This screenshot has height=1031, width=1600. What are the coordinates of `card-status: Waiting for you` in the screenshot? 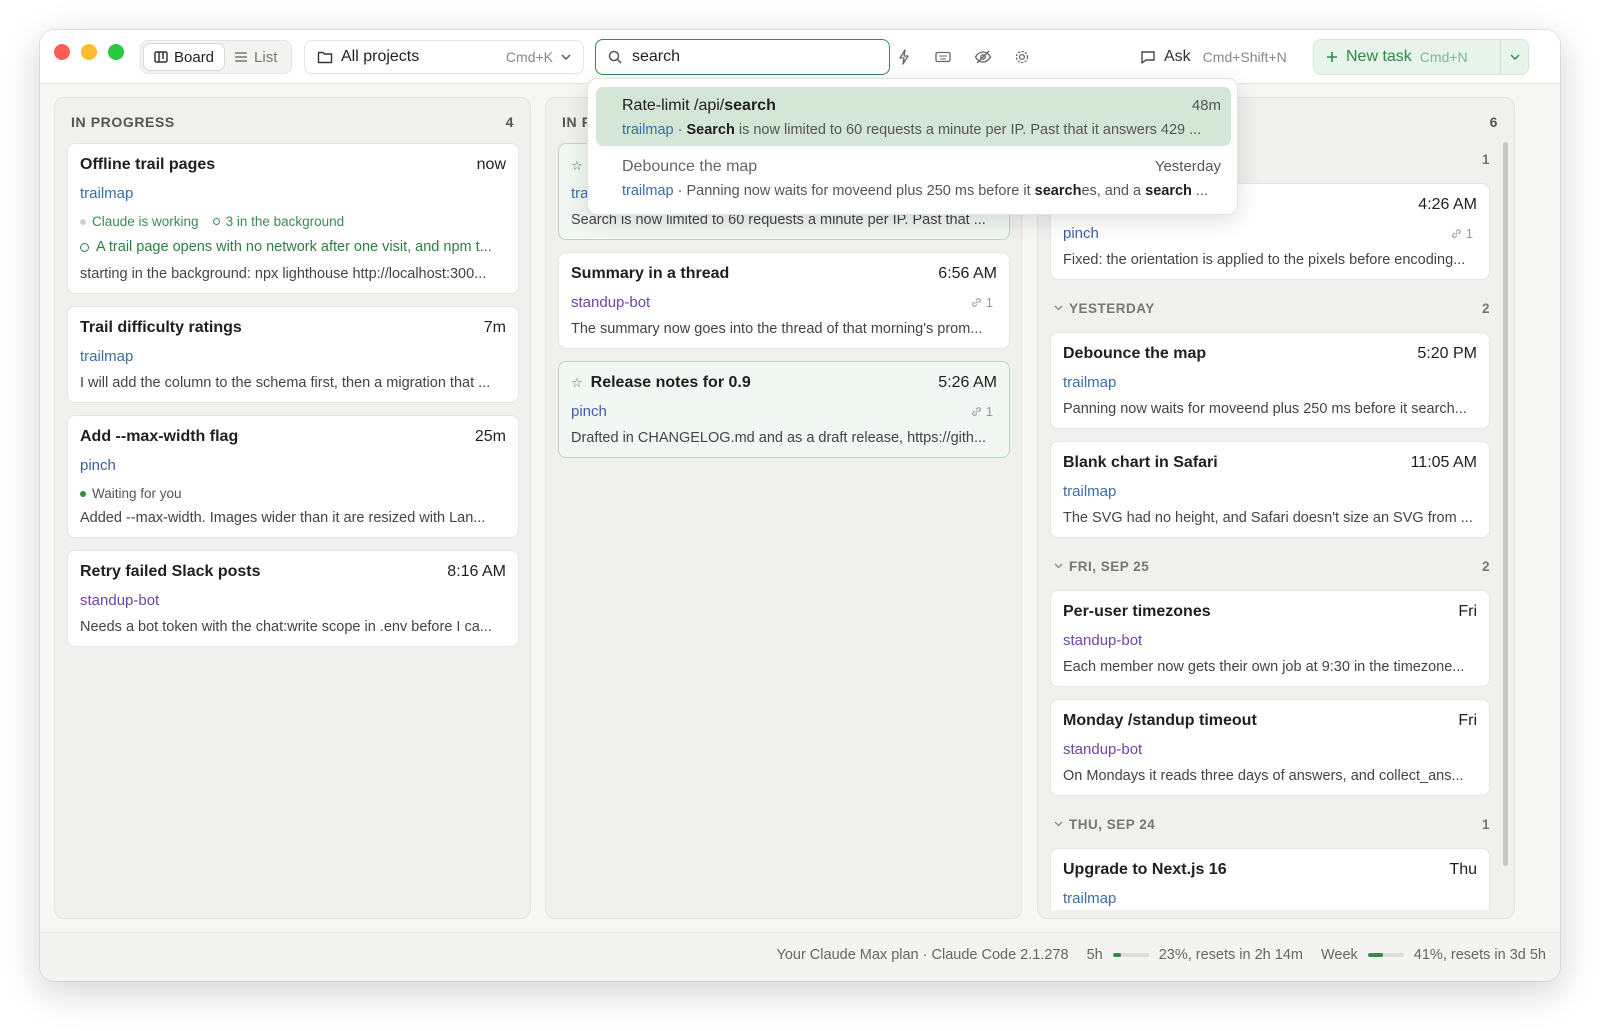 It's located at (131, 493).